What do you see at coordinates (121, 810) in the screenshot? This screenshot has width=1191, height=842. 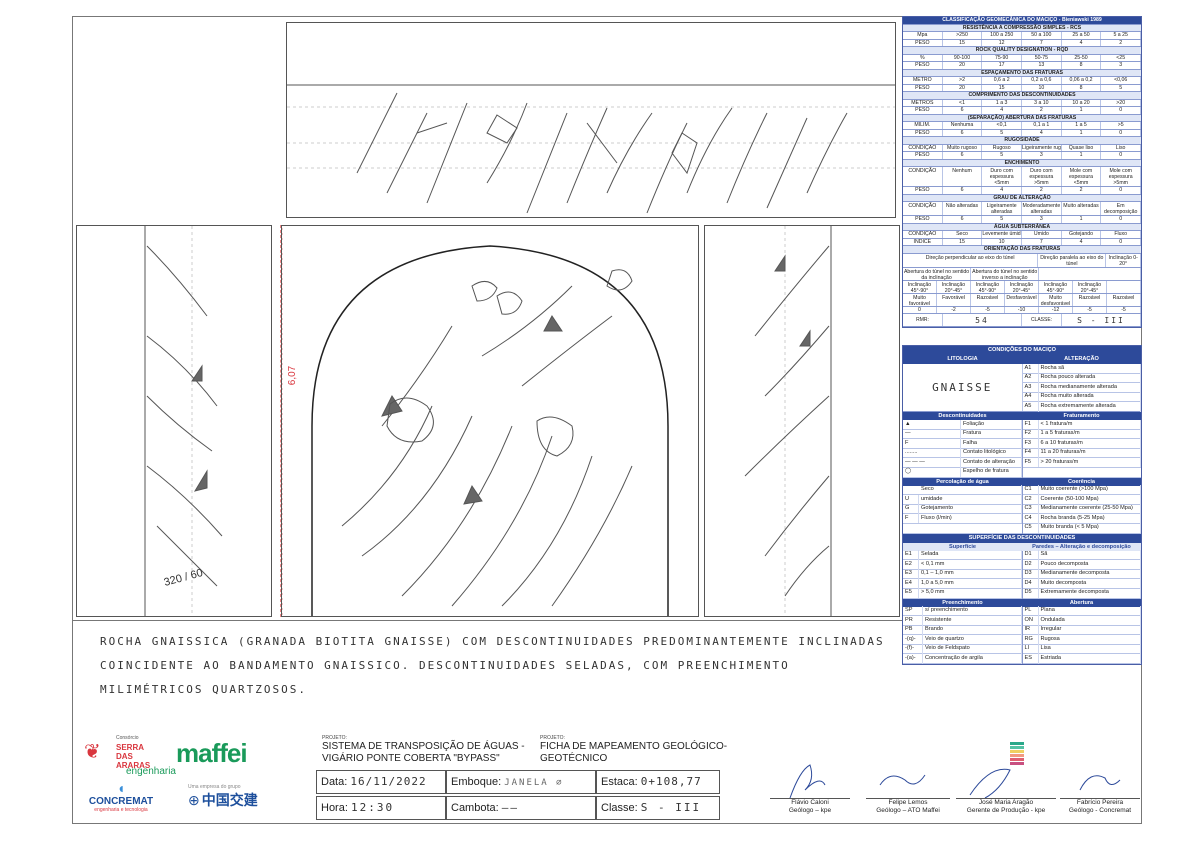 I see `concremat-sub: engenharia e tecnologia` at bounding box center [121, 810].